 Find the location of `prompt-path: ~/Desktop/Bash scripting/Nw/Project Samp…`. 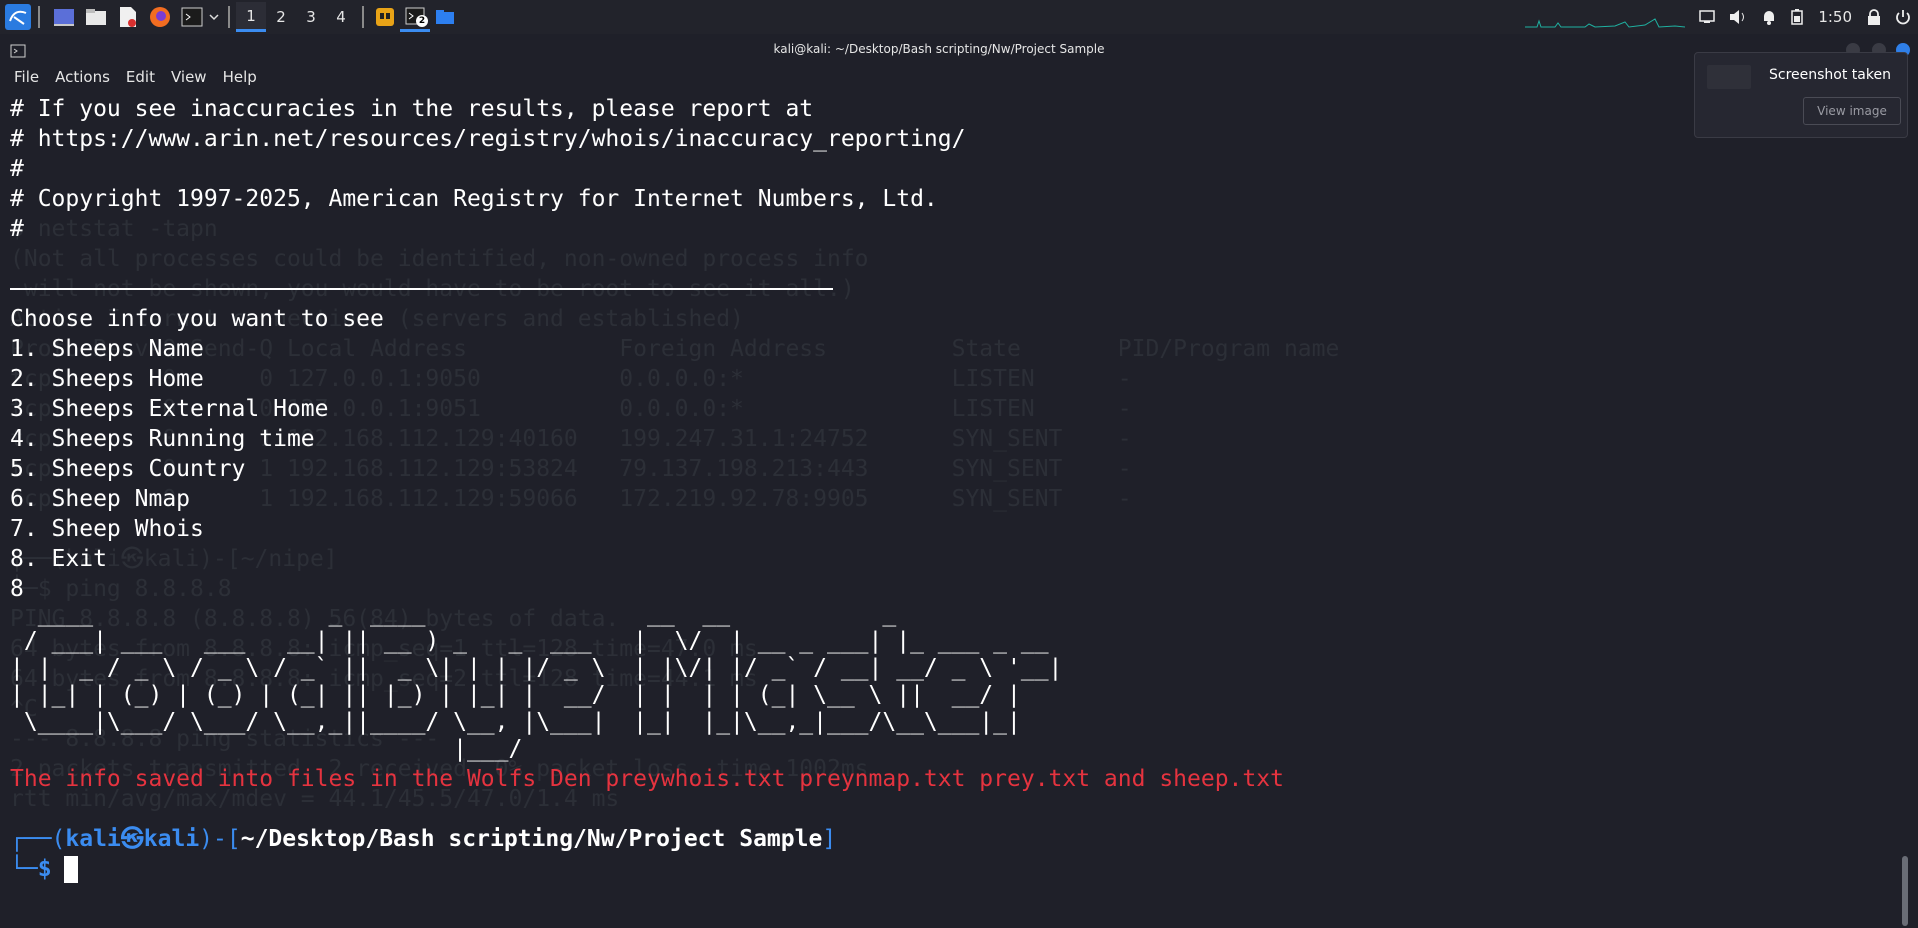

prompt-path: ~/Desktop/Bash scripting/Nw/Project Samp… is located at coordinates (531, 839).